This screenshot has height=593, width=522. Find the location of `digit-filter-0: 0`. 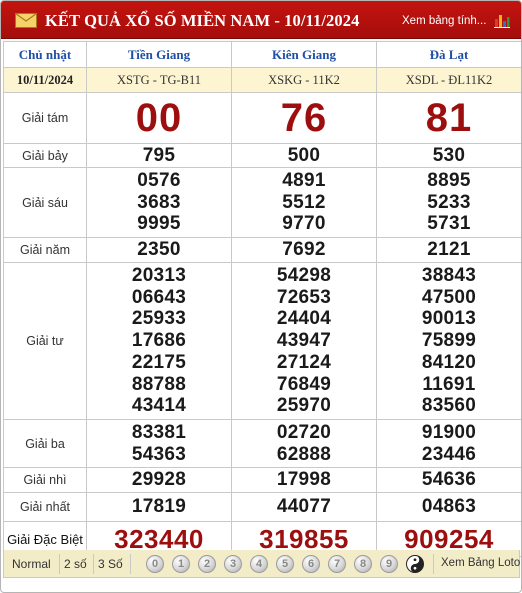

digit-filter-0: 0 is located at coordinates (155, 564).